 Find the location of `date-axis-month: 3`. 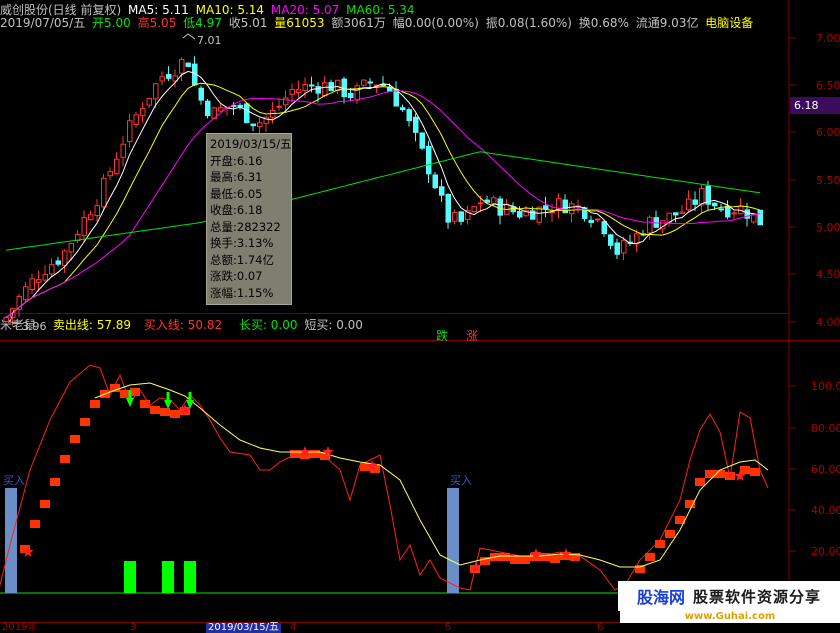

date-axis-month: 3 is located at coordinates (133, 627).